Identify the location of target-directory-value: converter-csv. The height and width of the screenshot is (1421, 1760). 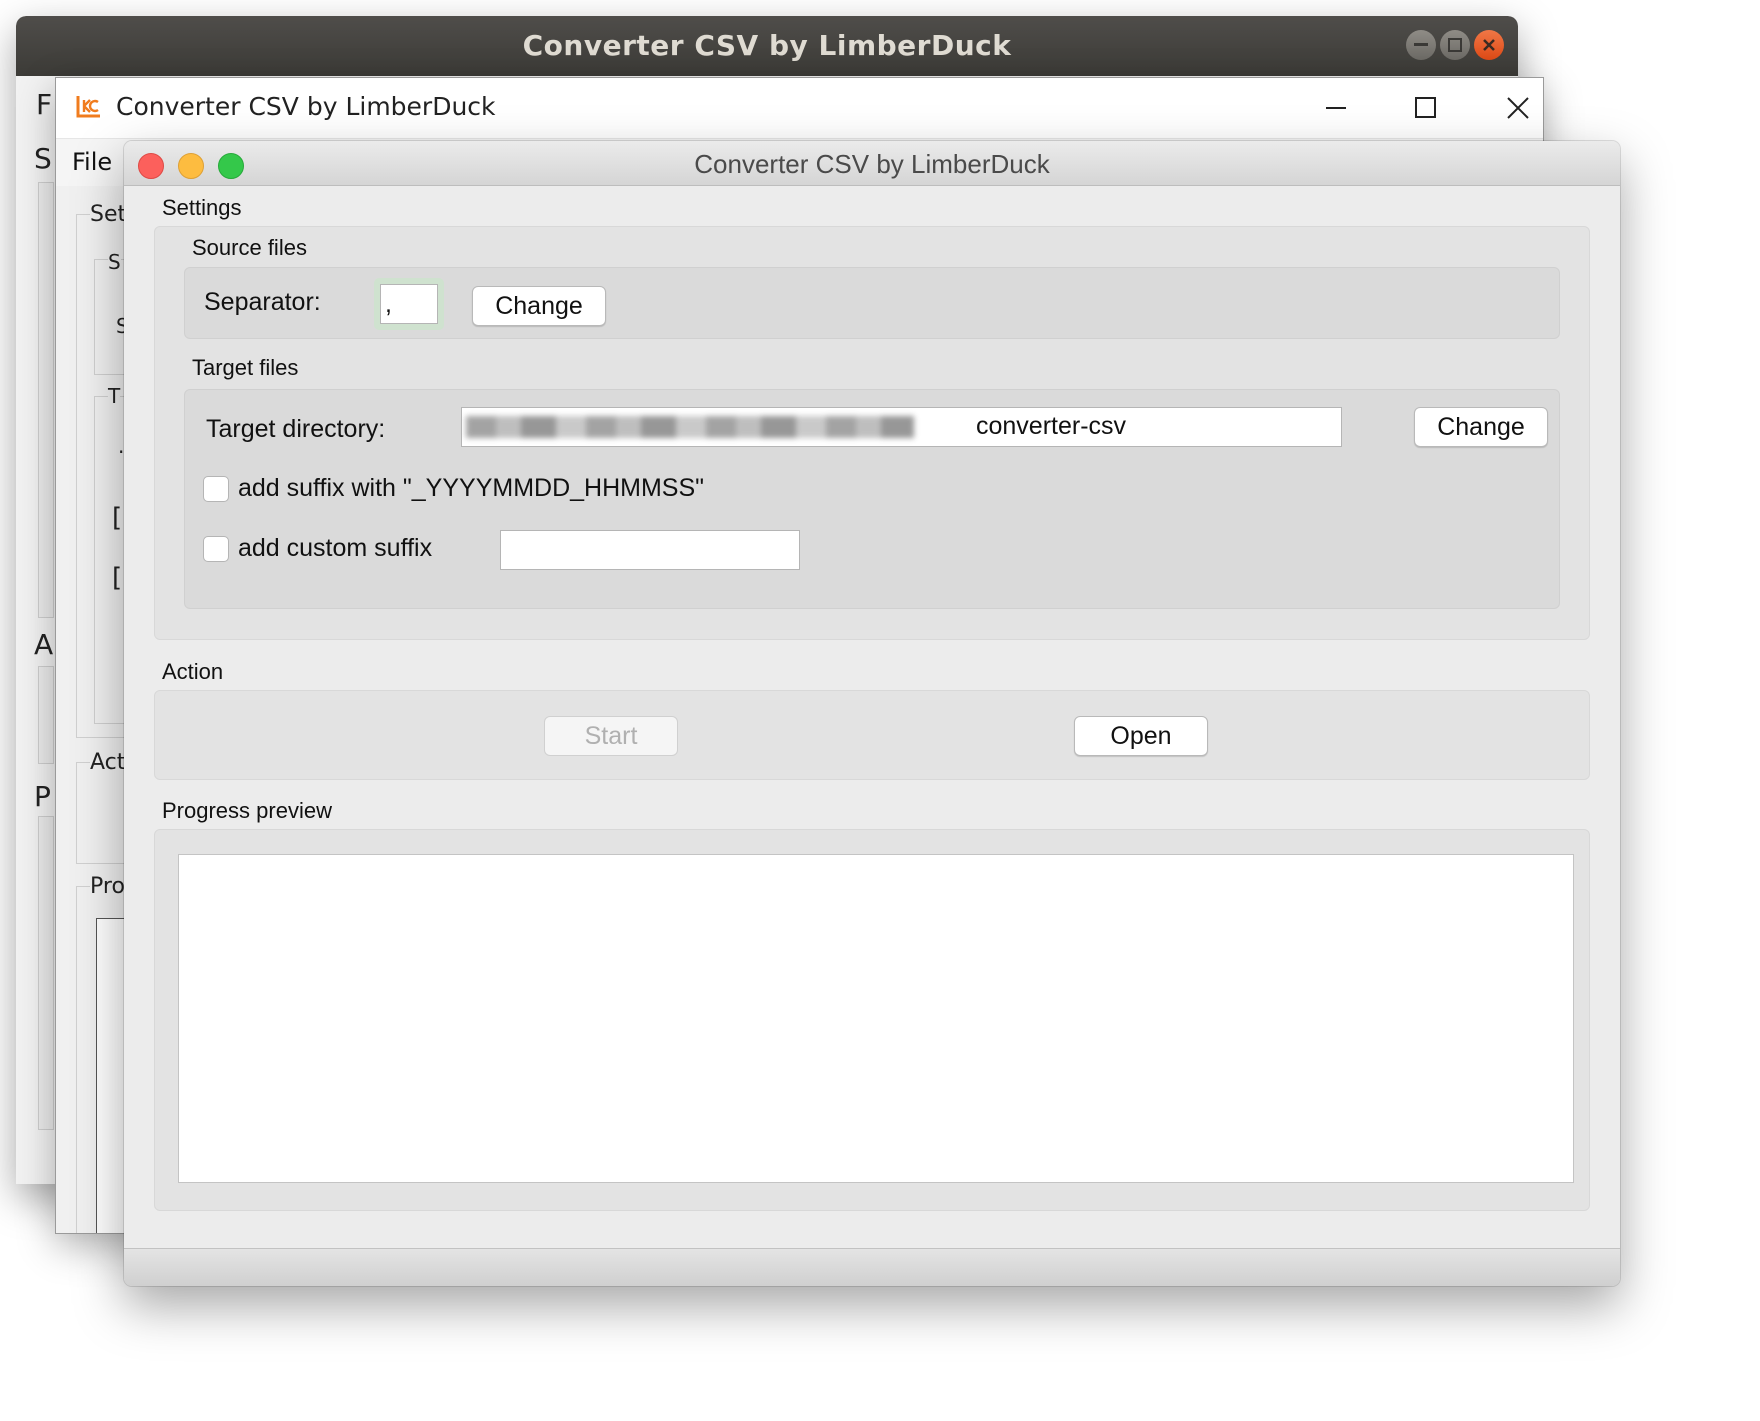
(1051, 426).